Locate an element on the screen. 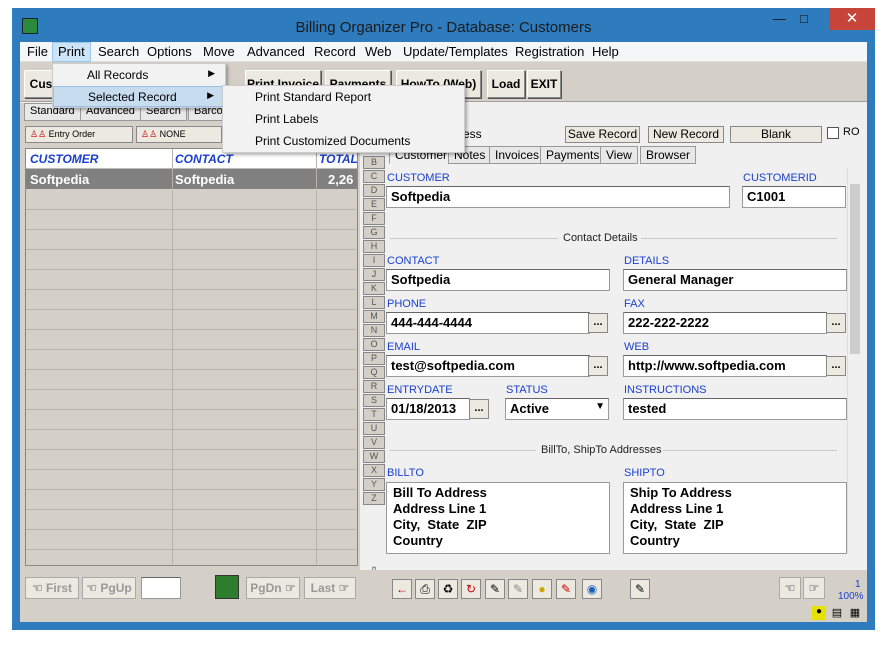  refresh-icon: ↻ is located at coordinates (471, 589).